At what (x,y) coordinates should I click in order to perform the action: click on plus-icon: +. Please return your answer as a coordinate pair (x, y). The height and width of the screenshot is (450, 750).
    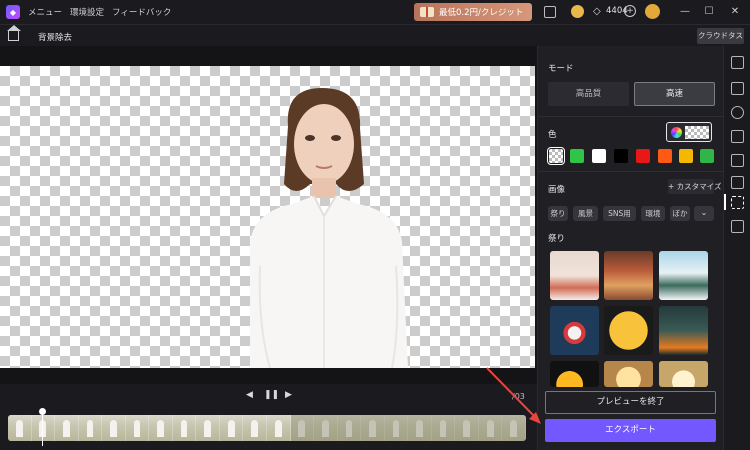
    Looking at the image, I should click on (672, 186).